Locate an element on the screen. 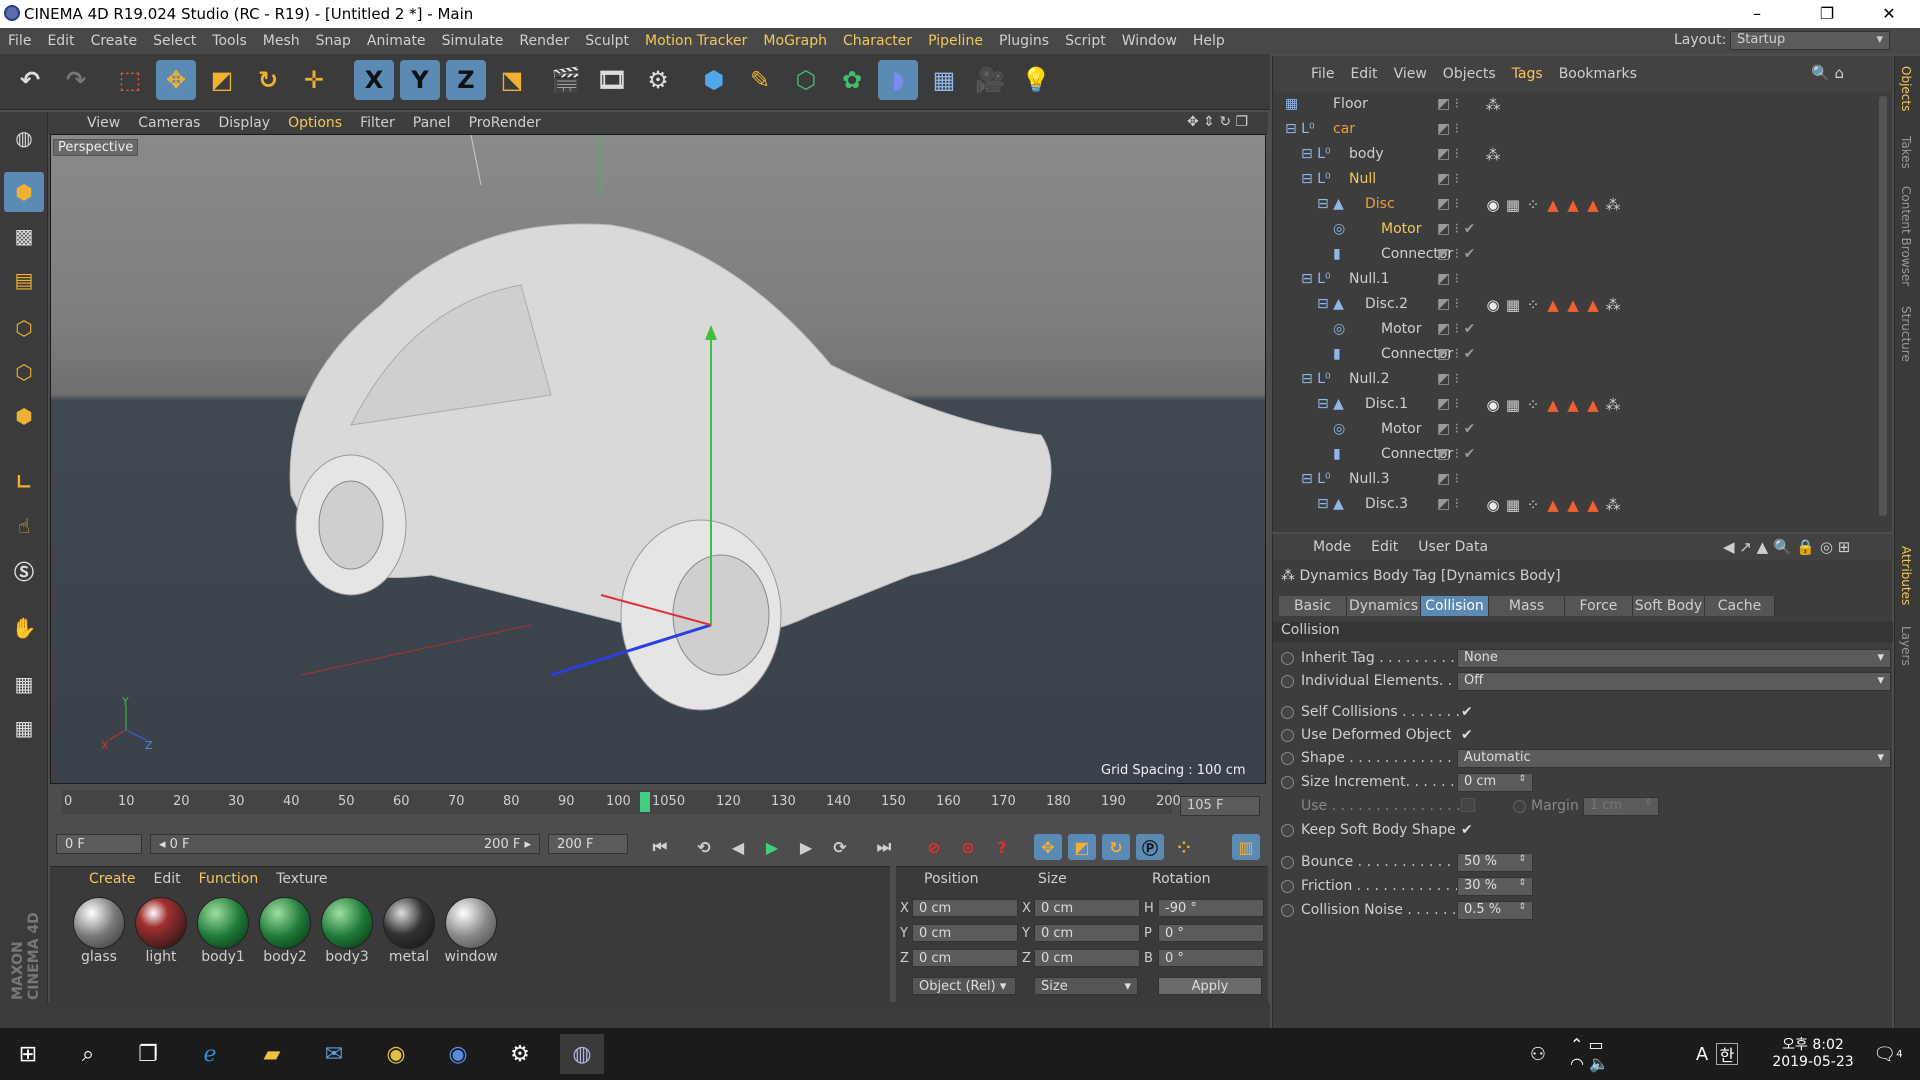 The width and height of the screenshot is (1920, 1080). floor-scene-icon: ▦ is located at coordinates (944, 80).